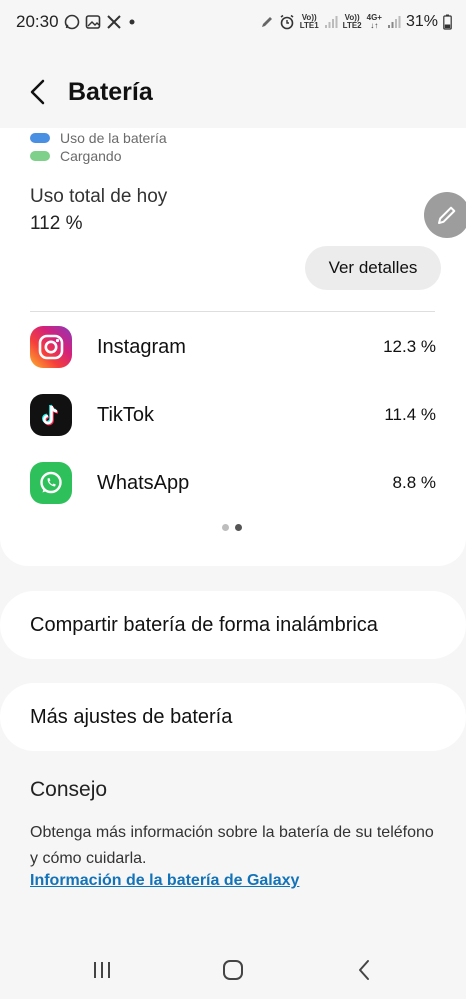 The width and height of the screenshot is (466, 999). What do you see at coordinates (233, 92) in the screenshot?
I see `app-bar: Batería` at bounding box center [233, 92].